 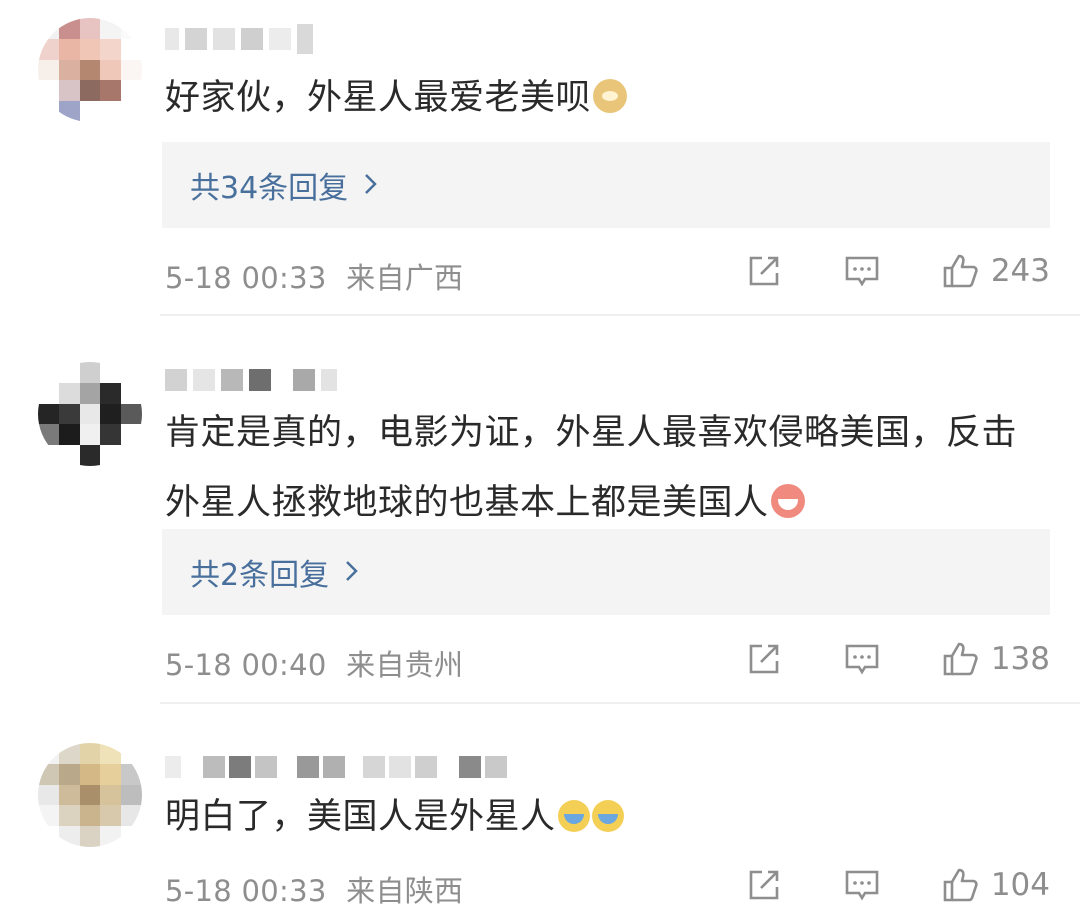 I want to click on timestamp: 5-18 00:40, so click(x=246, y=665).